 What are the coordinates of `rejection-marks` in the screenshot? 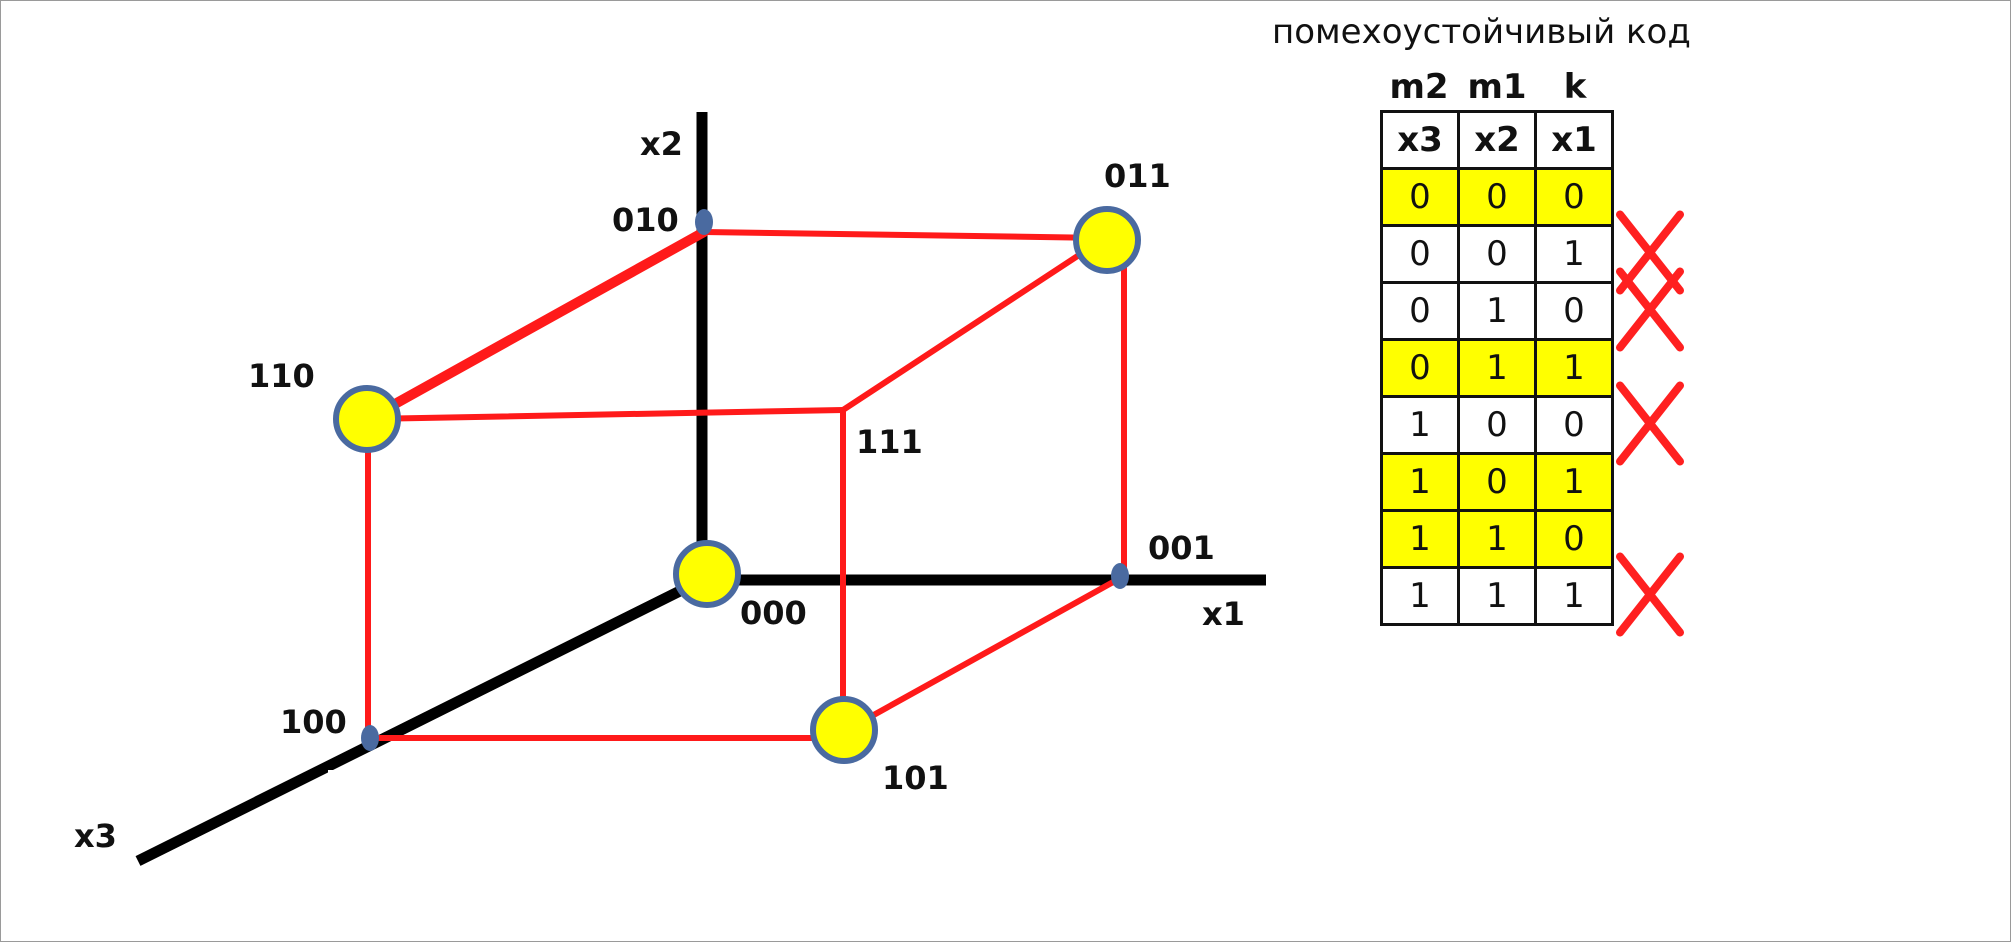 It's located at (1650, 423).